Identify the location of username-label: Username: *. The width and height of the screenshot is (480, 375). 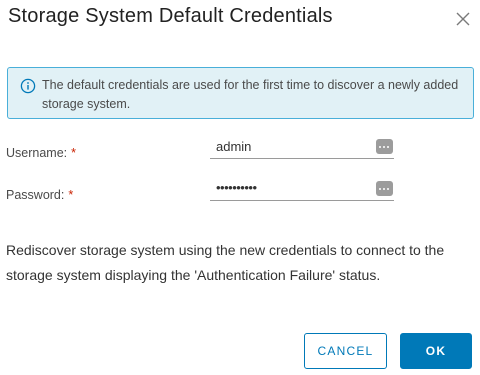
(41, 153).